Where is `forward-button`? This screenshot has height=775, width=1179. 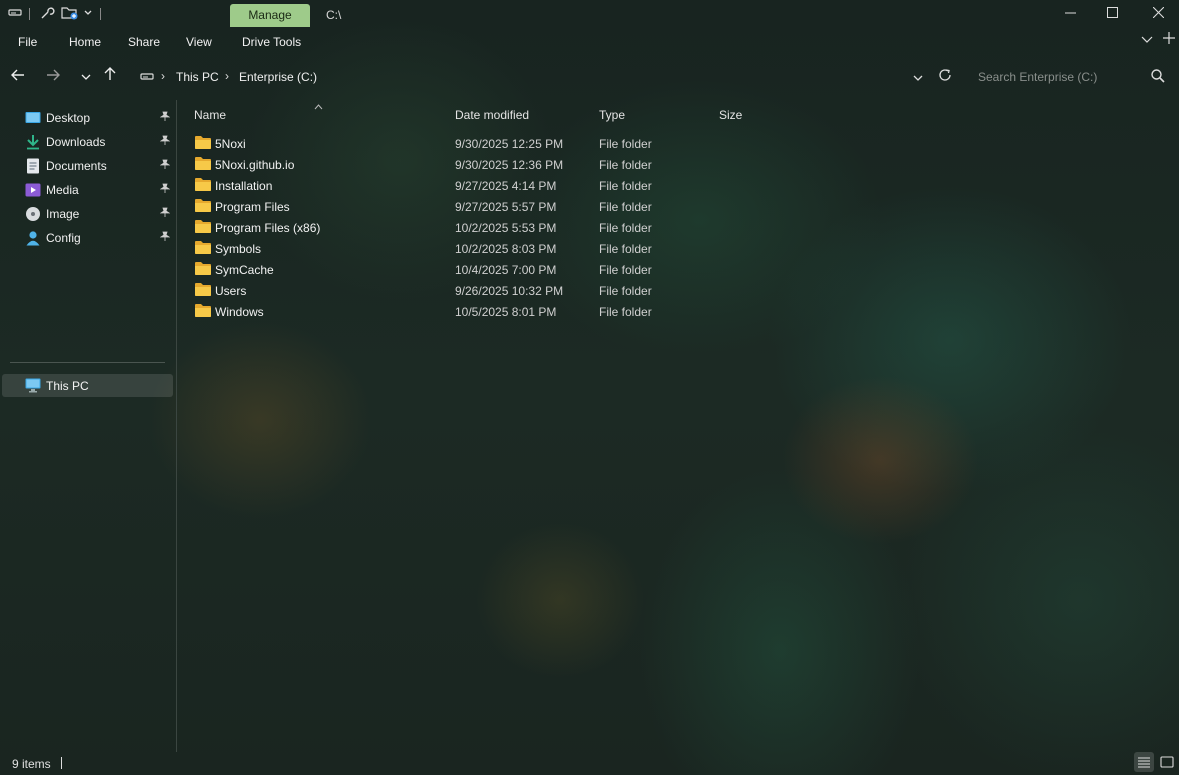
forward-button is located at coordinates (53, 77).